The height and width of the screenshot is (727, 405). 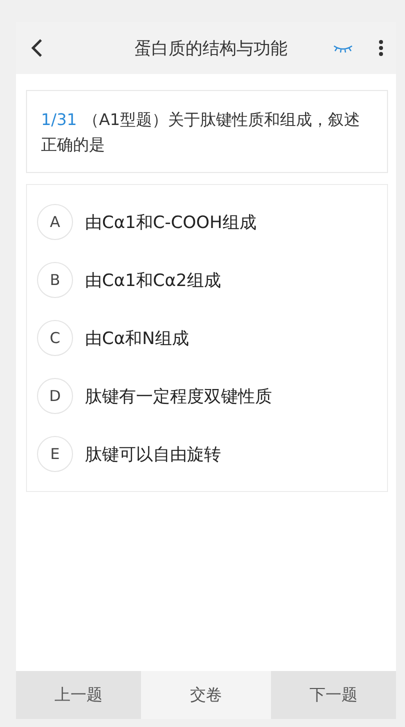 I want to click on option-text: 由Cα1和C-COOH组成, so click(x=170, y=222).